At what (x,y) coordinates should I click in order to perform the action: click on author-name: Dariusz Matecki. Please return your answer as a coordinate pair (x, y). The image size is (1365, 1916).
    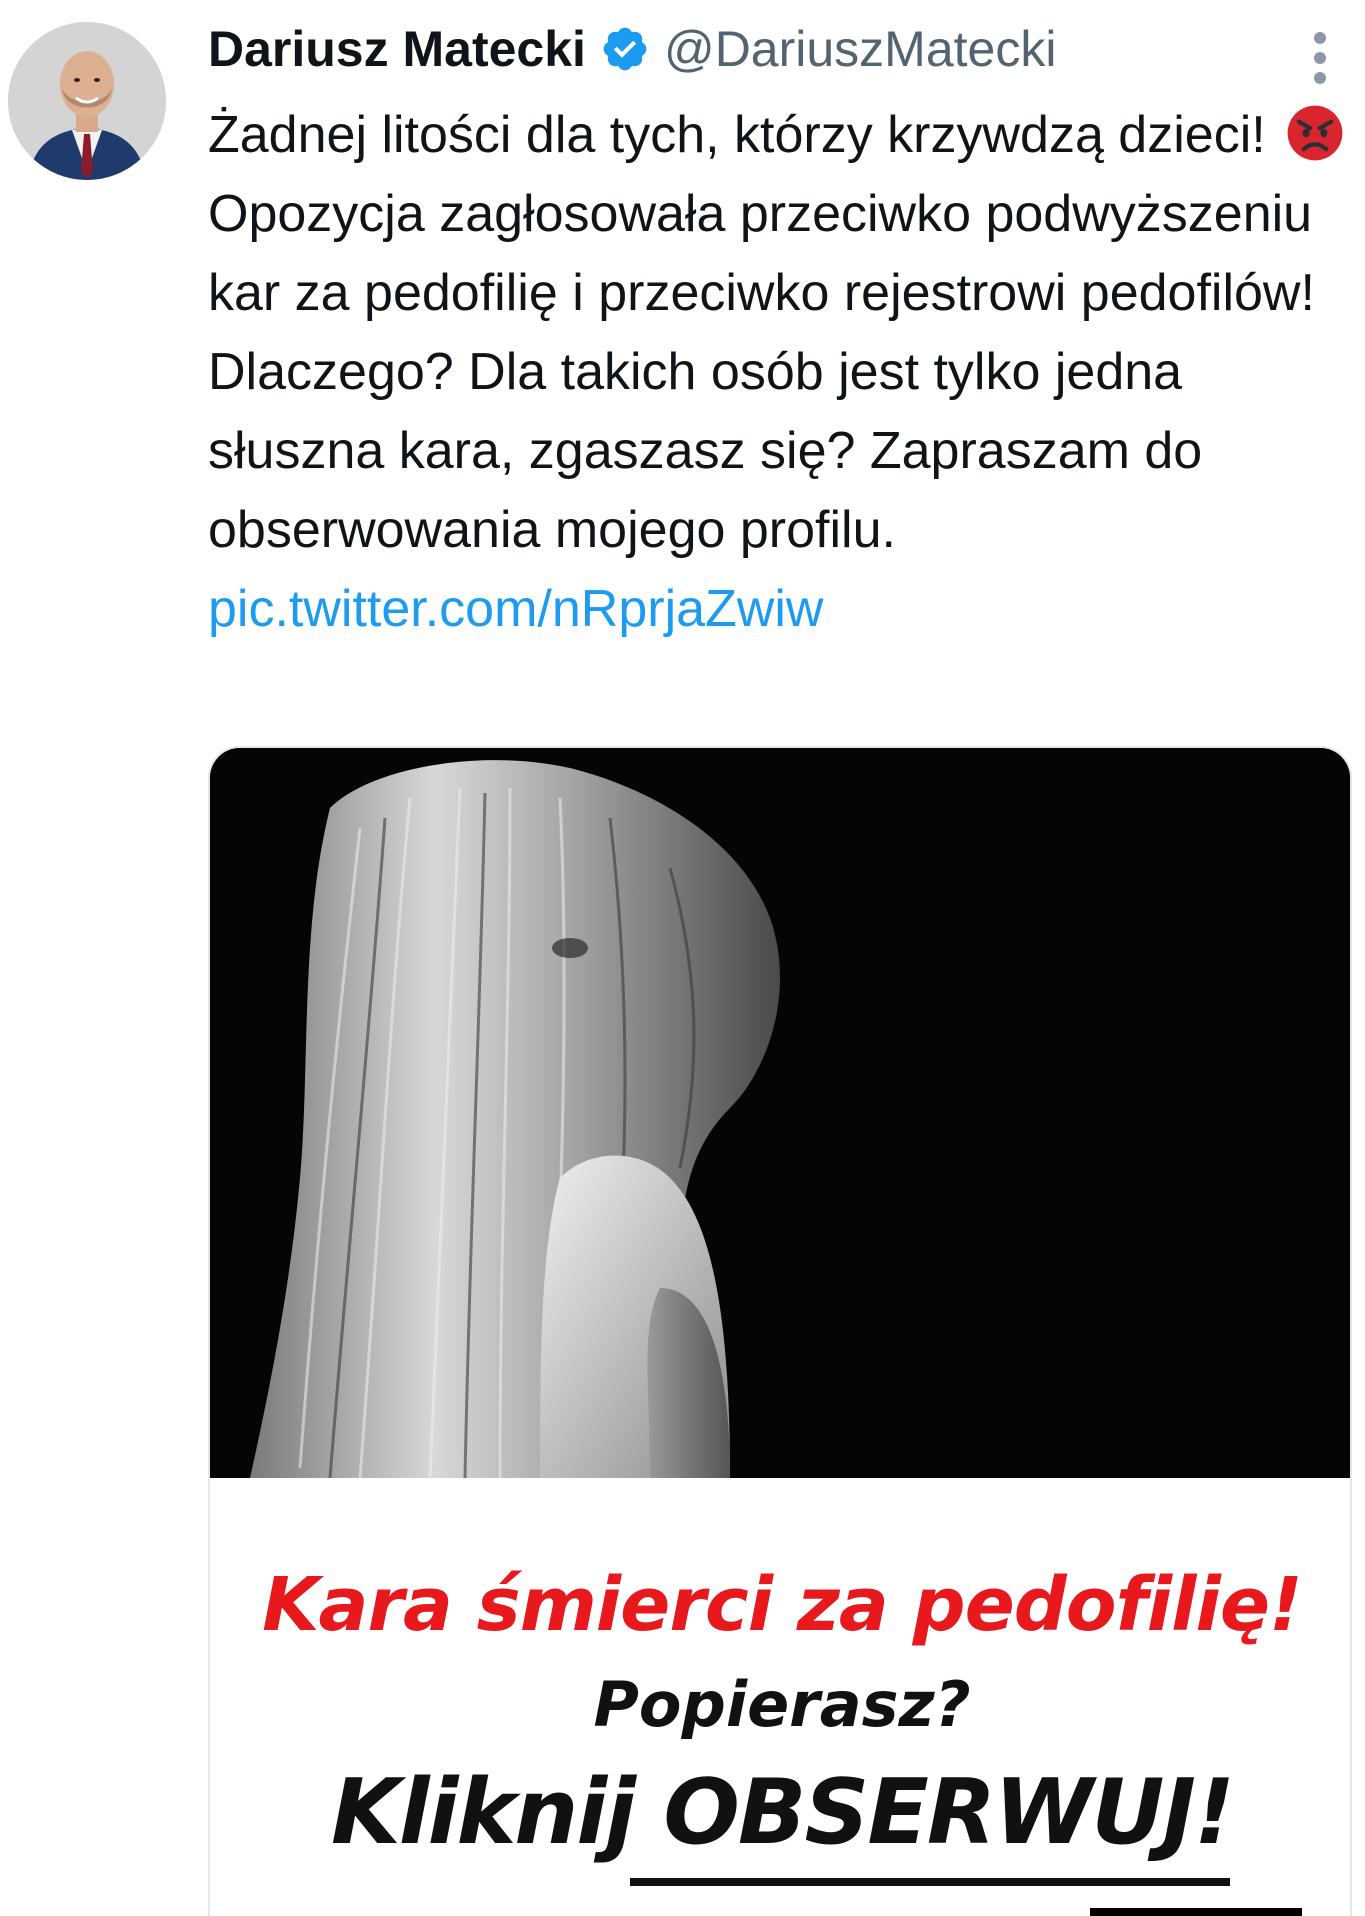
    Looking at the image, I should click on (397, 49).